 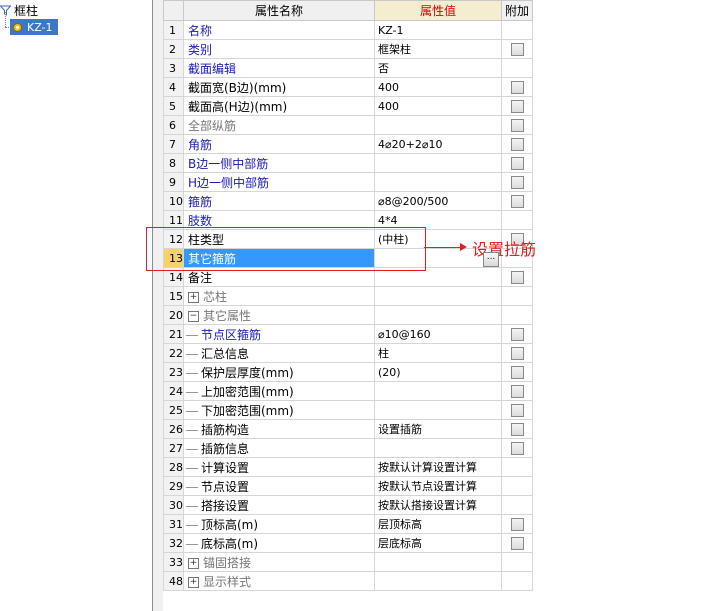 I want to click on grid-row: 20− 其它属性, so click(x=348, y=315).